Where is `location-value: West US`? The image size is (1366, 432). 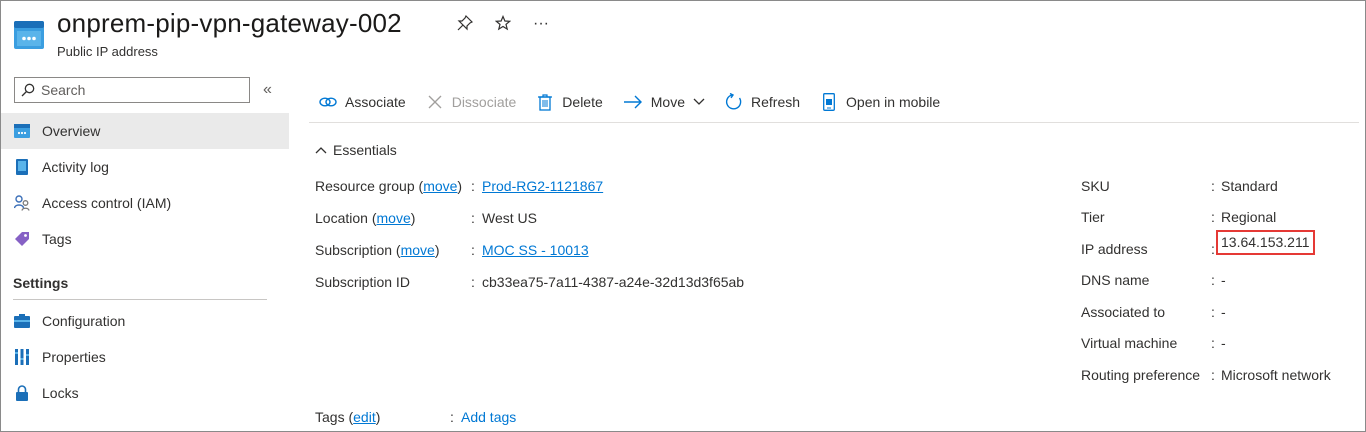 location-value: West US is located at coordinates (509, 218).